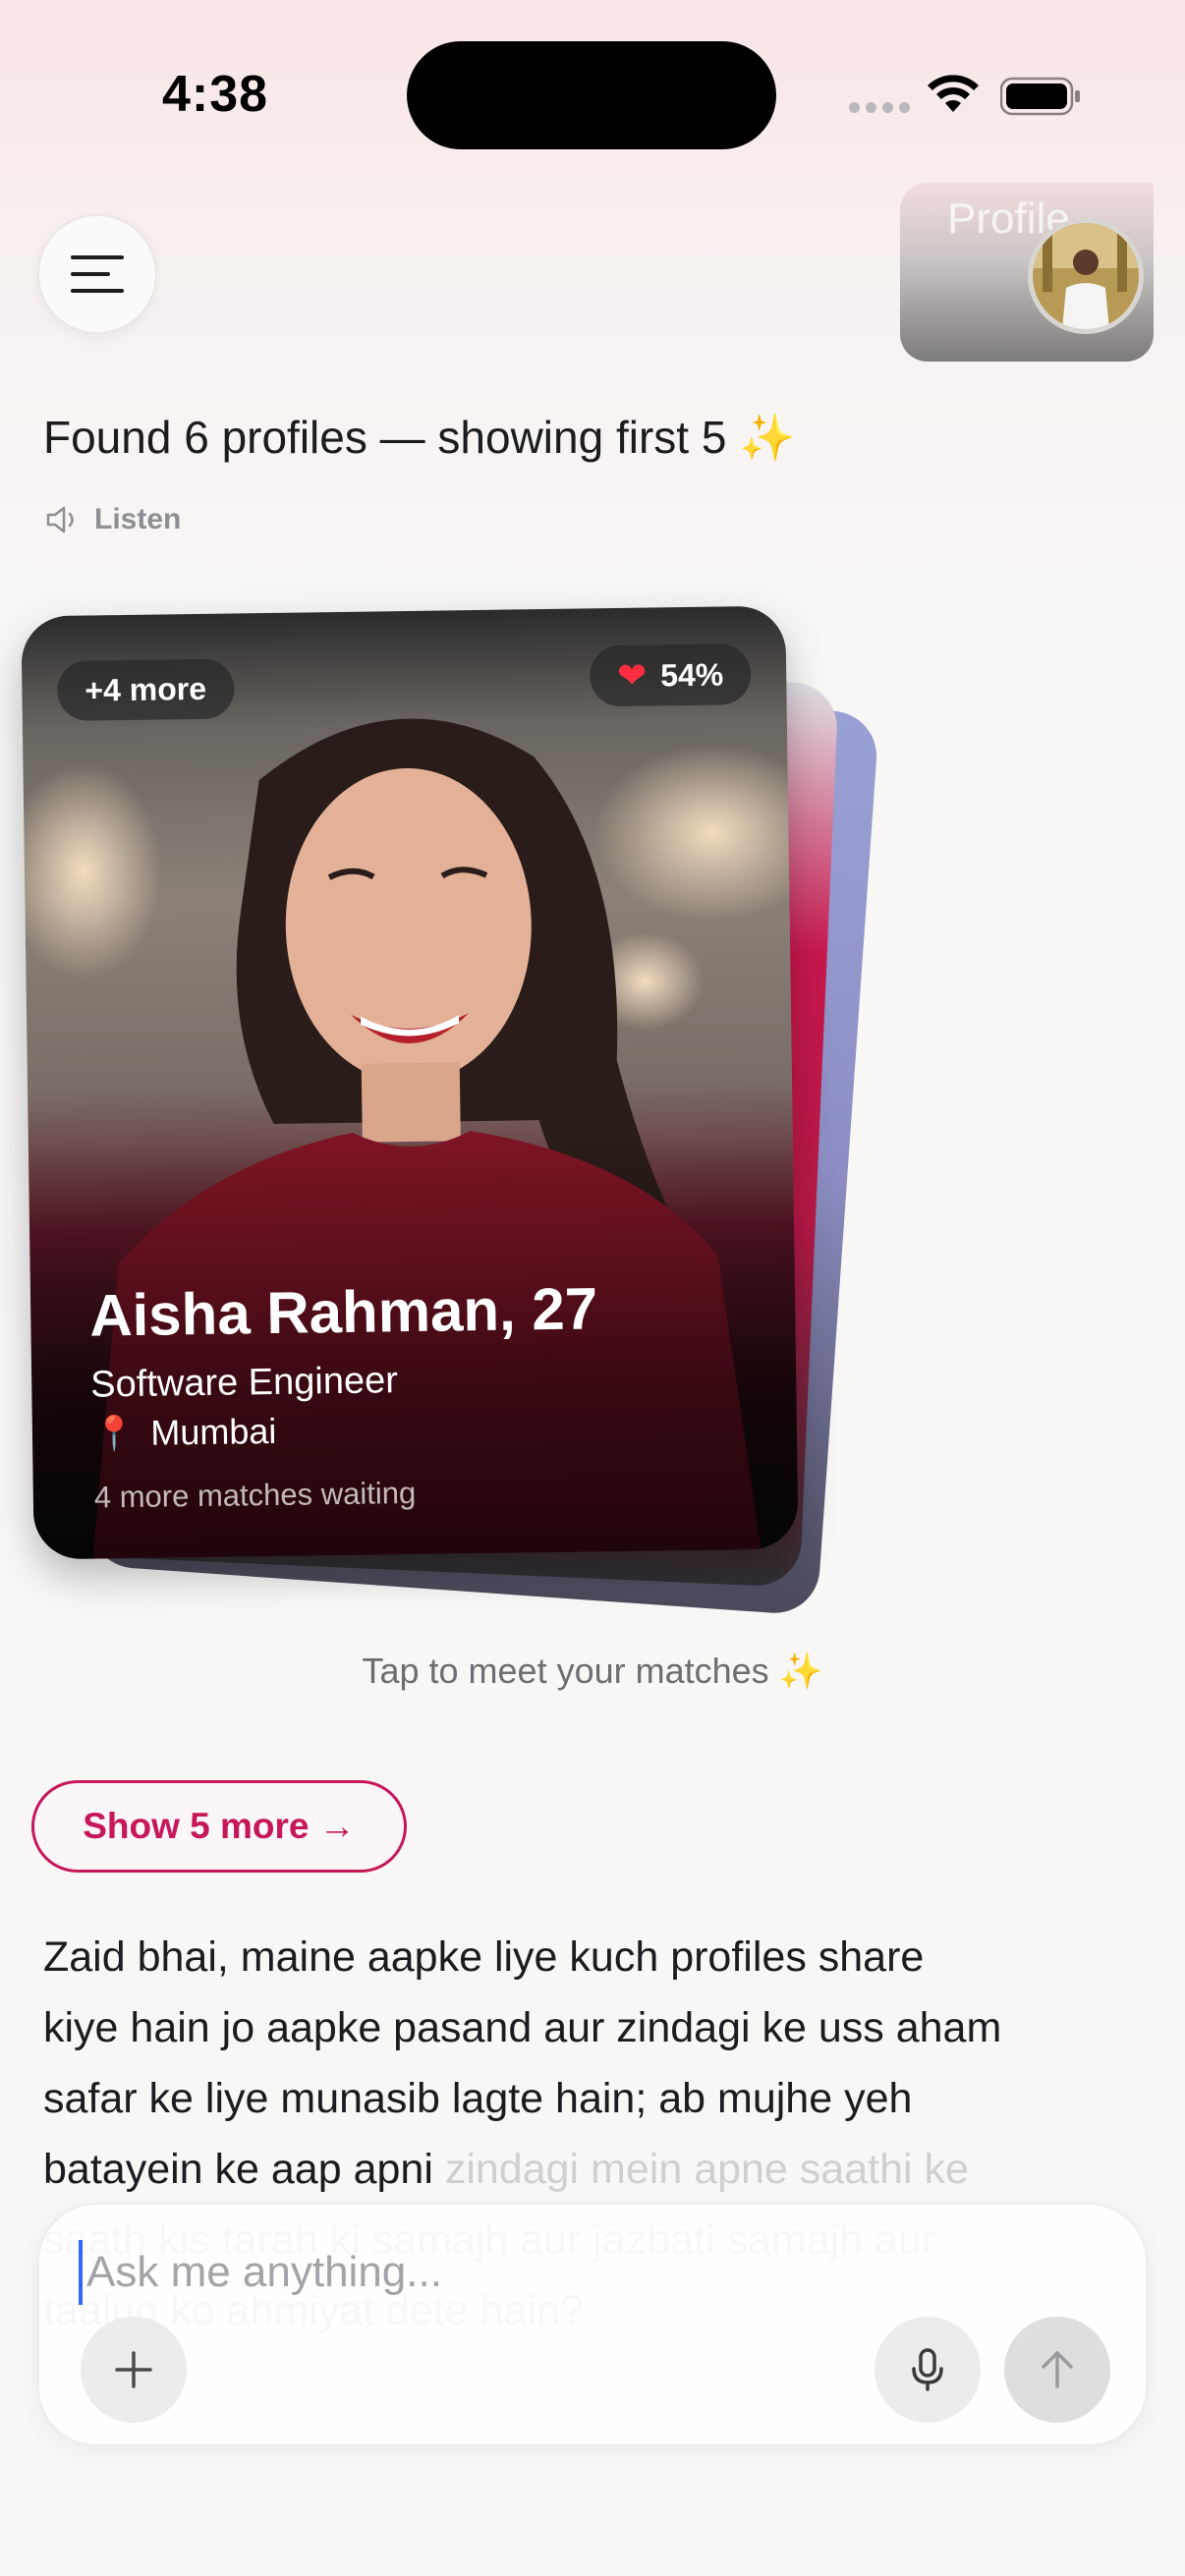 This screenshot has width=1185, height=2576. I want to click on listen-button: Listen, so click(113, 519).